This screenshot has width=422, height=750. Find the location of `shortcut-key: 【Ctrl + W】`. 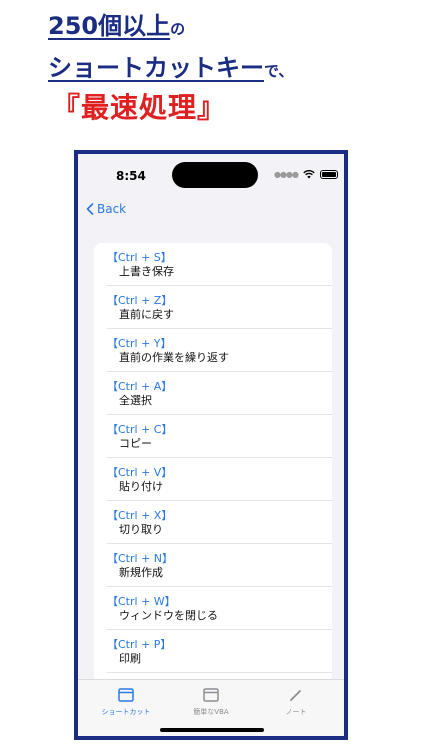

shortcut-key: 【Ctrl + W】 is located at coordinates (141, 601).